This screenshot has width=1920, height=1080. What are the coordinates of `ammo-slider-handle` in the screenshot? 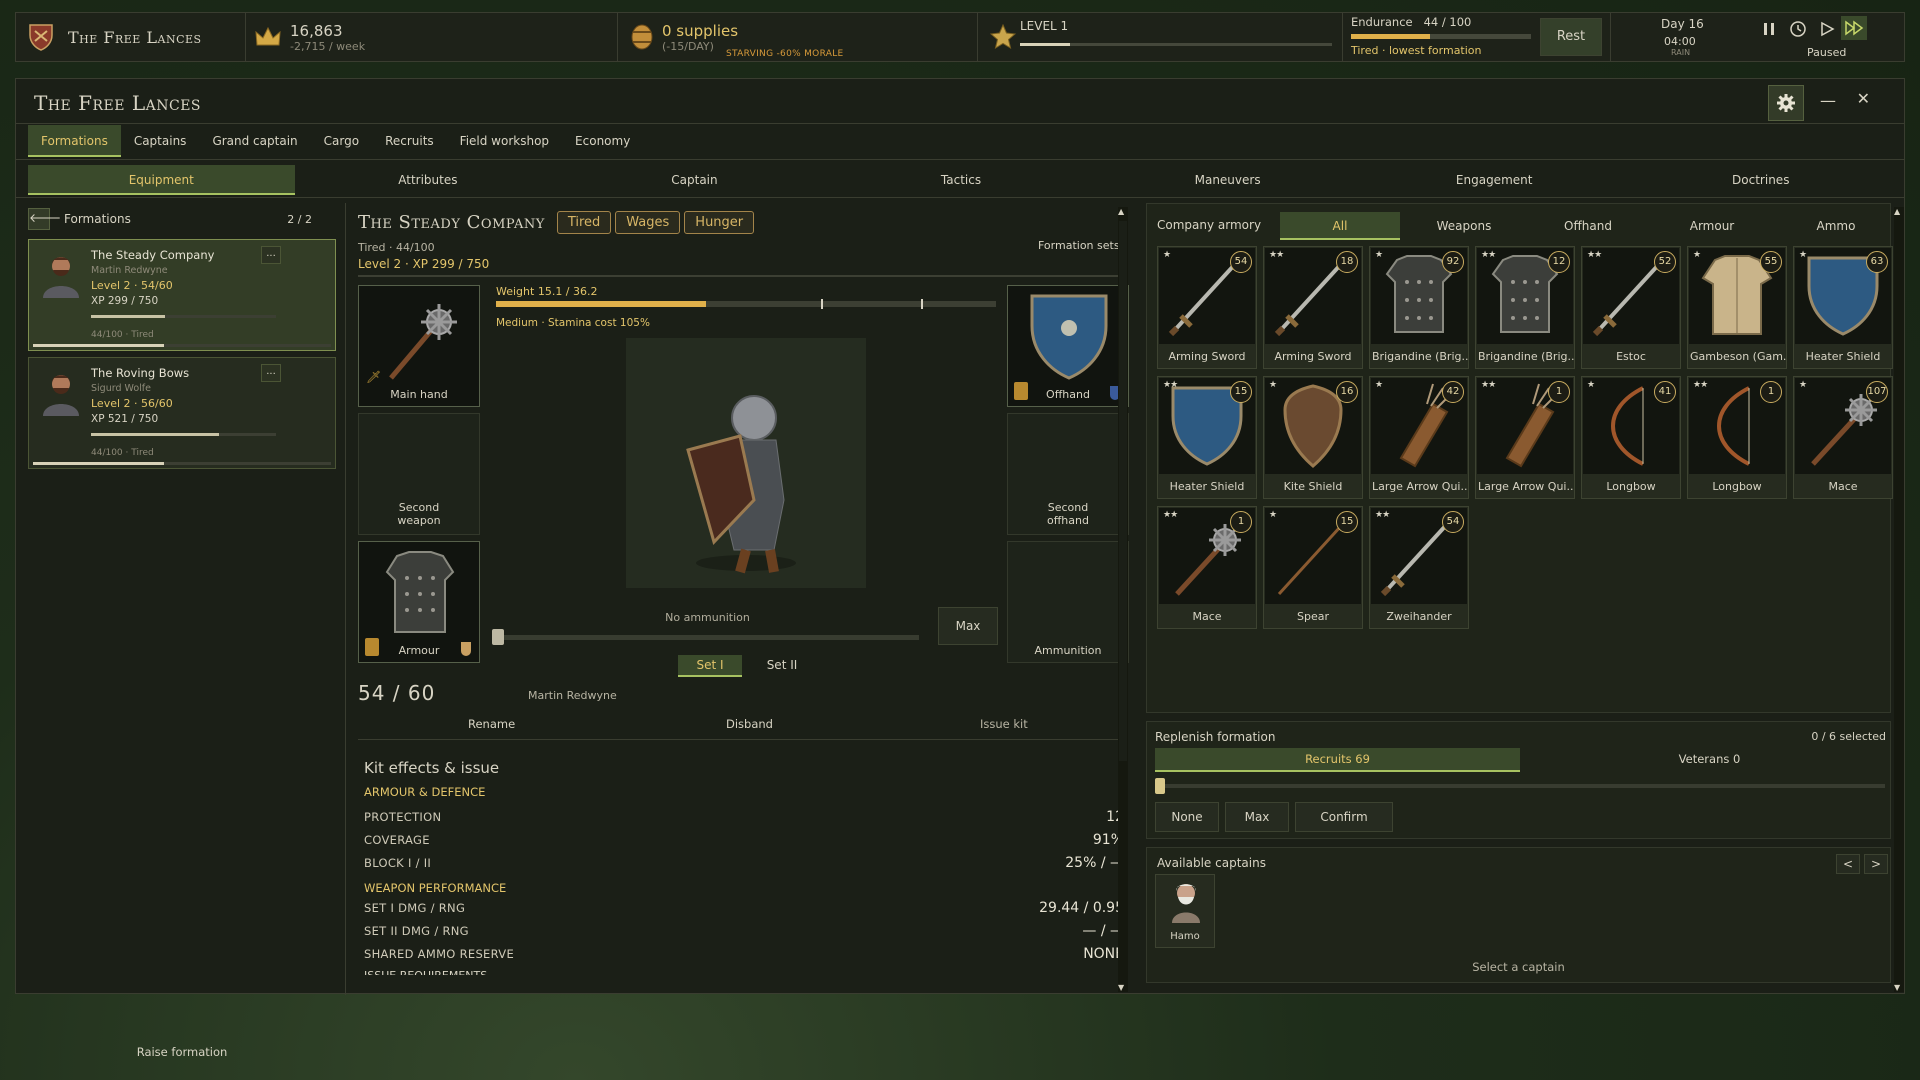 It's located at (498, 637).